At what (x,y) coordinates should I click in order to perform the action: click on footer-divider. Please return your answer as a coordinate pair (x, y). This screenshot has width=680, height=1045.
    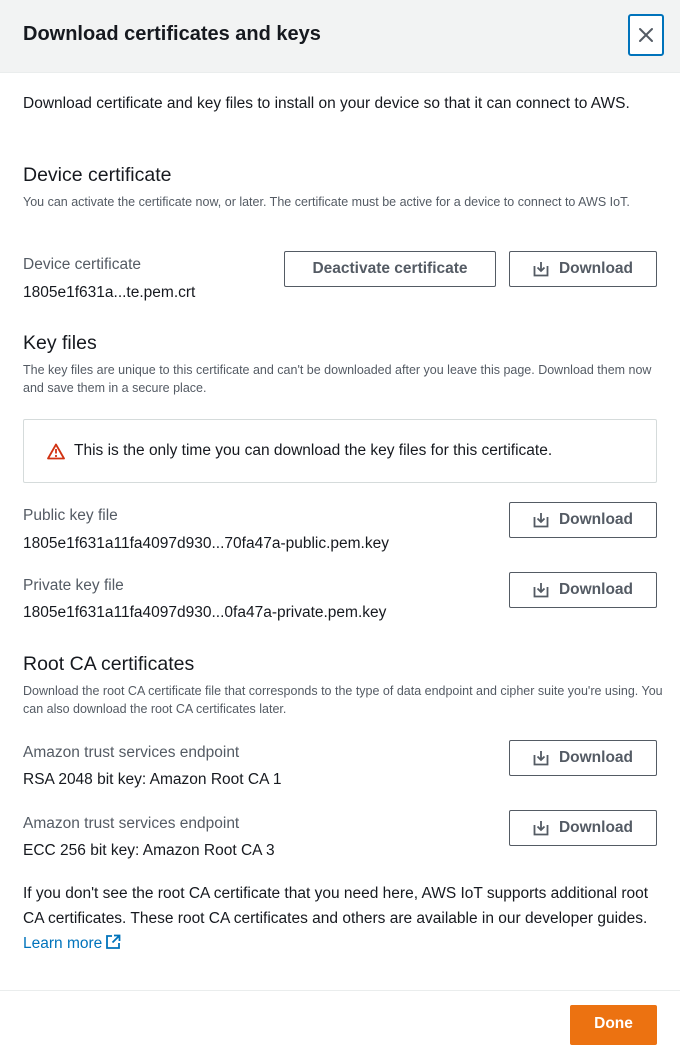
    Looking at the image, I should click on (340, 990).